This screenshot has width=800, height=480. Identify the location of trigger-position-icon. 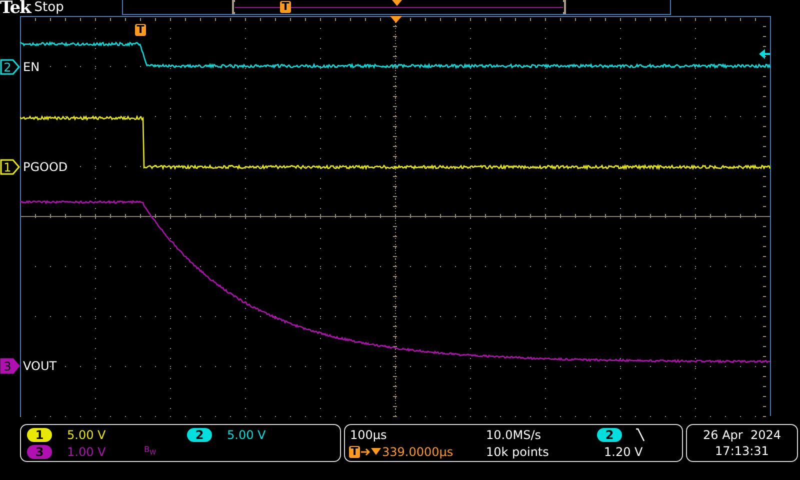
(396, 19).